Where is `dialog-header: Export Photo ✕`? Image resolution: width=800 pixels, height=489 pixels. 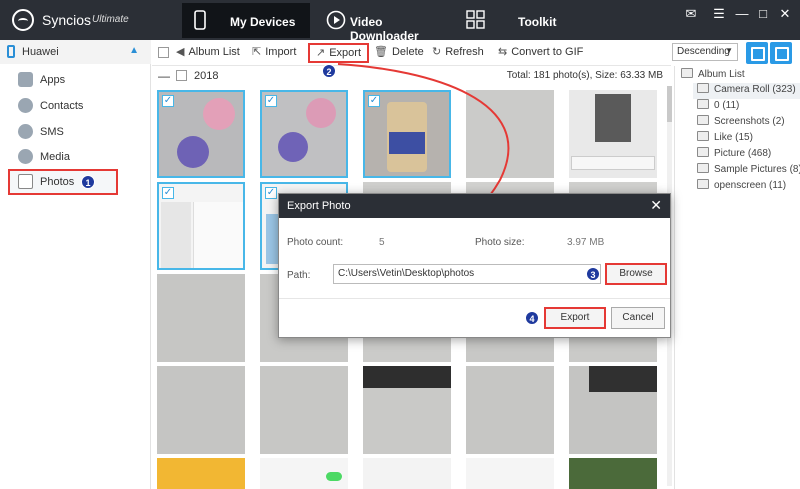
dialog-header: Export Photo ✕ is located at coordinates (474, 206).